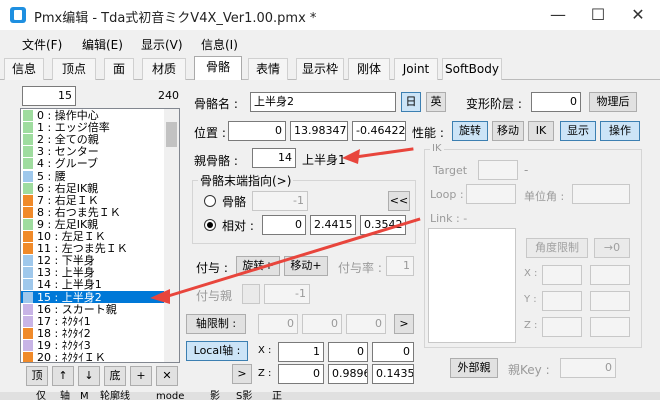 This screenshot has width=660, height=400. Describe the element at coordinates (219, 44) in the screenshot. I see `menu-info: 信息(I)` at that location.